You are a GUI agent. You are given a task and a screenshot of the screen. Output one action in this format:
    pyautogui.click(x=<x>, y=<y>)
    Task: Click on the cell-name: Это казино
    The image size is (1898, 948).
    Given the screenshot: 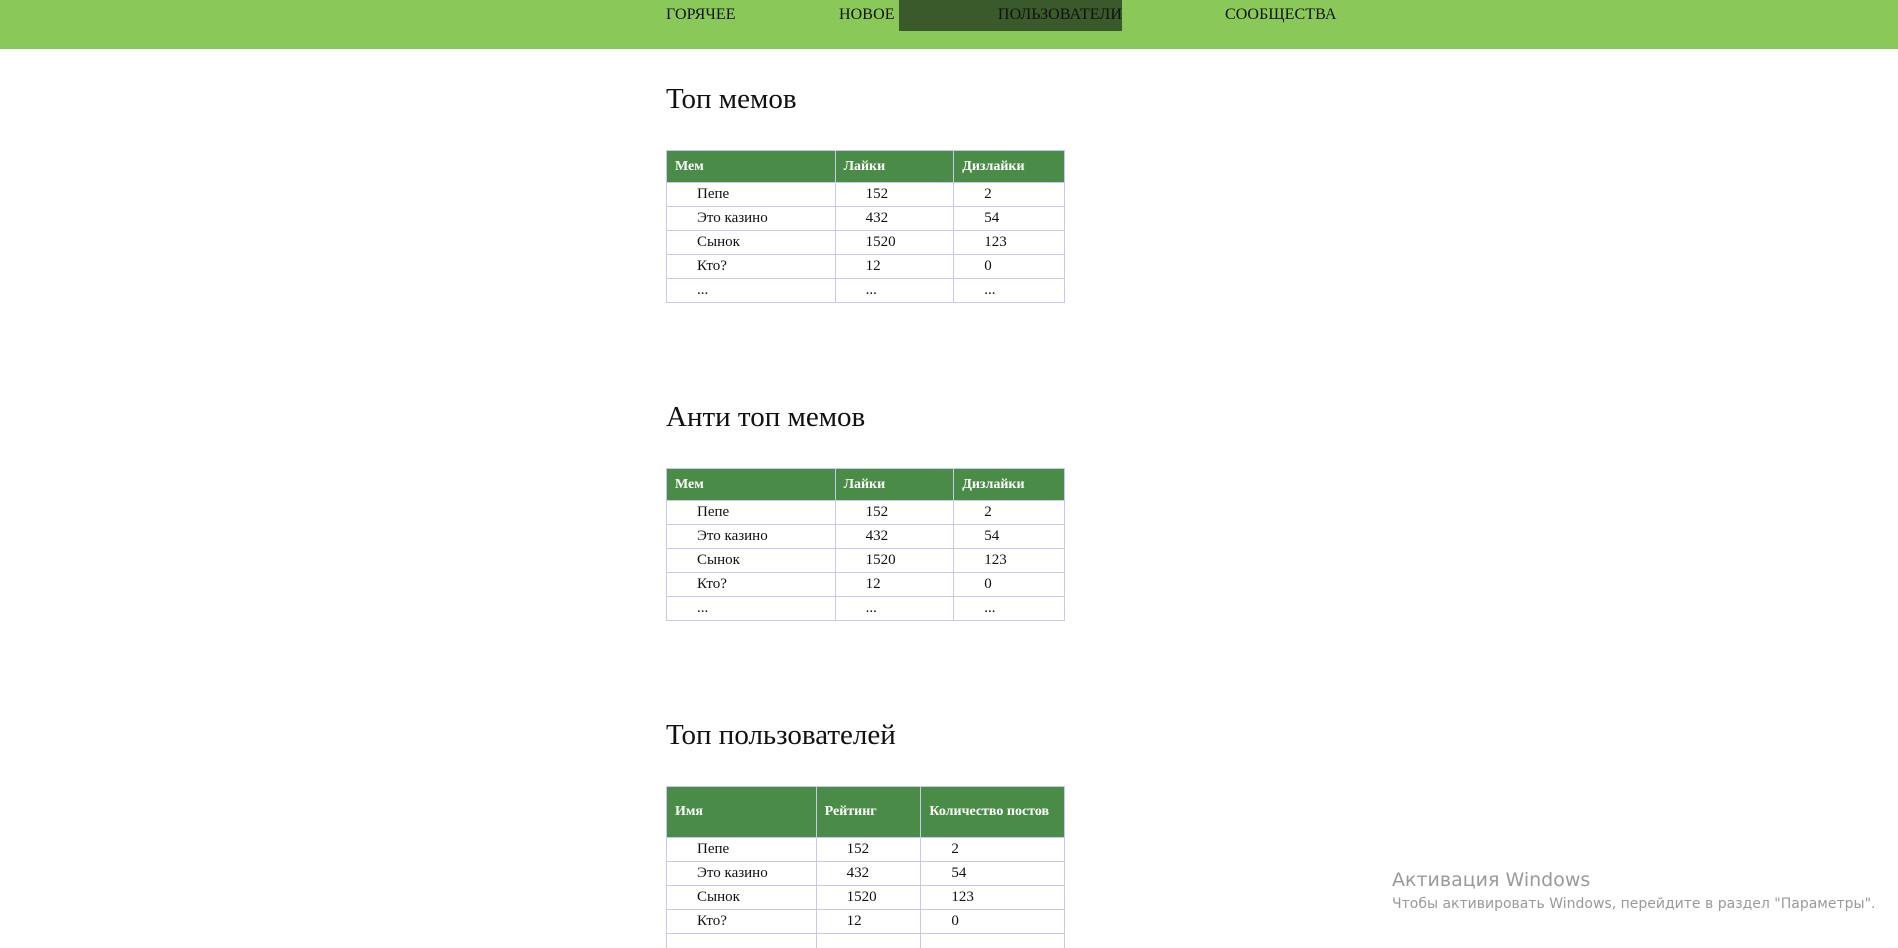 What is the action you would take?
    pyautogui.click(x=741, y=873)
    